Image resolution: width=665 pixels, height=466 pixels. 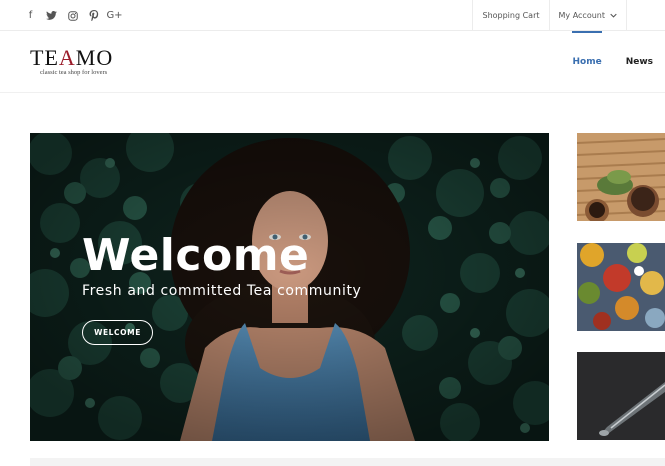 I want to click on shopping-cart-label: Shopping Cart, so click(x=511, y=15).